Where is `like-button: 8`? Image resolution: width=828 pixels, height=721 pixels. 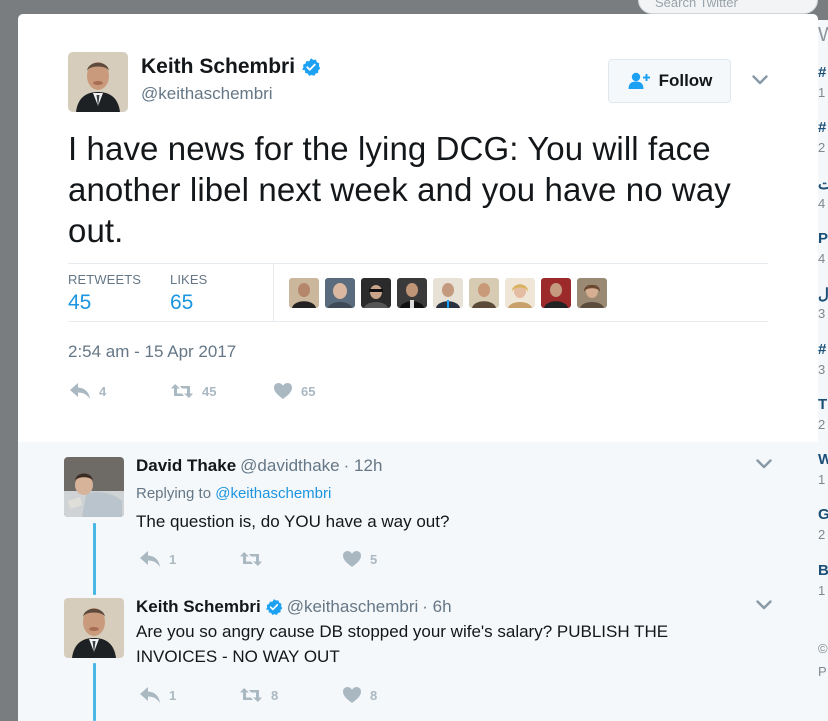
like-button: 8 is located at coordinates (359, 695).